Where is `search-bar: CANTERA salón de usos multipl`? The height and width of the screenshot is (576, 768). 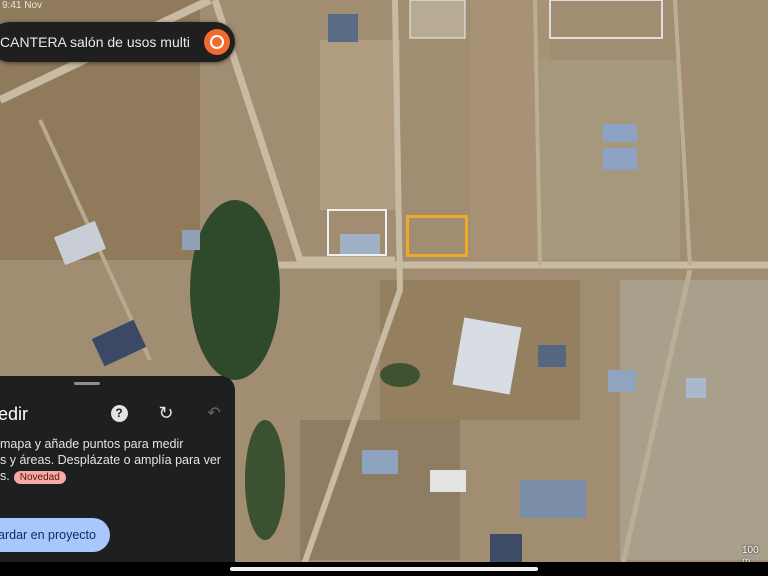
search-bar: CANTERA salón de usos multipl is located at coordinates (117, 42).